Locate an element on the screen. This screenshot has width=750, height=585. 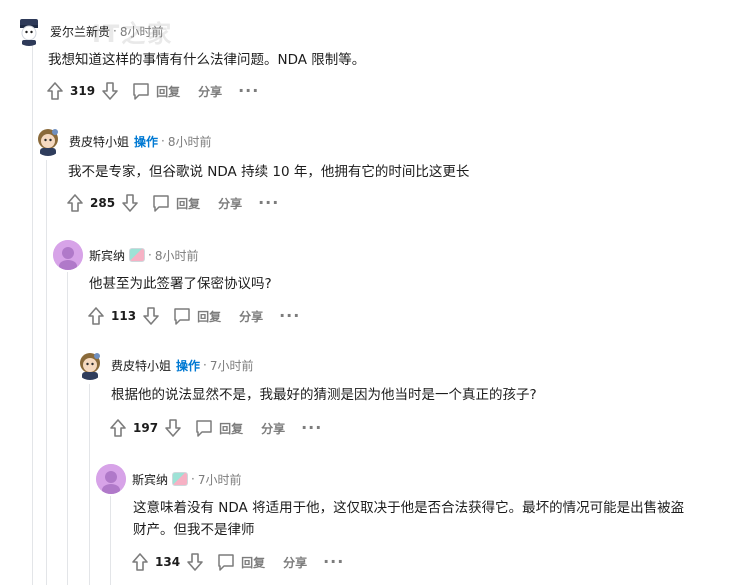
comment-header: 斯宾纳 · 7小时前 is located at coordinates (168, 479).